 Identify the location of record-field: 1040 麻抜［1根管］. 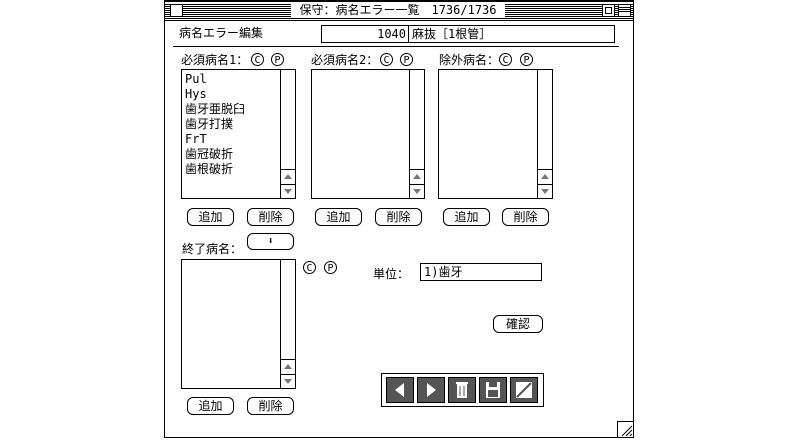
(468, 34).